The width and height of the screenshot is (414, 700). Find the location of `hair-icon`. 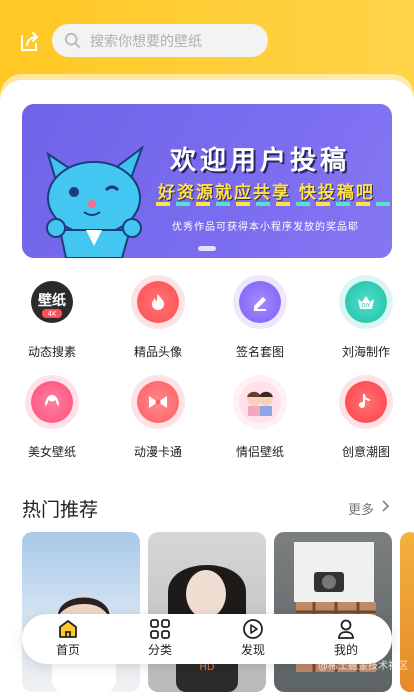

hair-icon is located at coordinates (52, 402).